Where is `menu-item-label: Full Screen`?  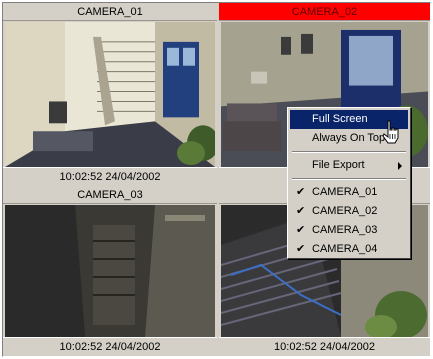
menu-item-label: Full Screen is located at coordinates (340, 119).